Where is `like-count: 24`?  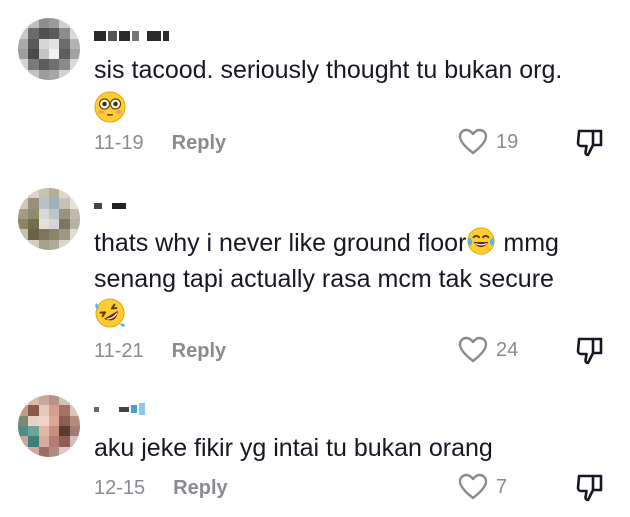 like-count: 24 is located at coordinates (507, 349).